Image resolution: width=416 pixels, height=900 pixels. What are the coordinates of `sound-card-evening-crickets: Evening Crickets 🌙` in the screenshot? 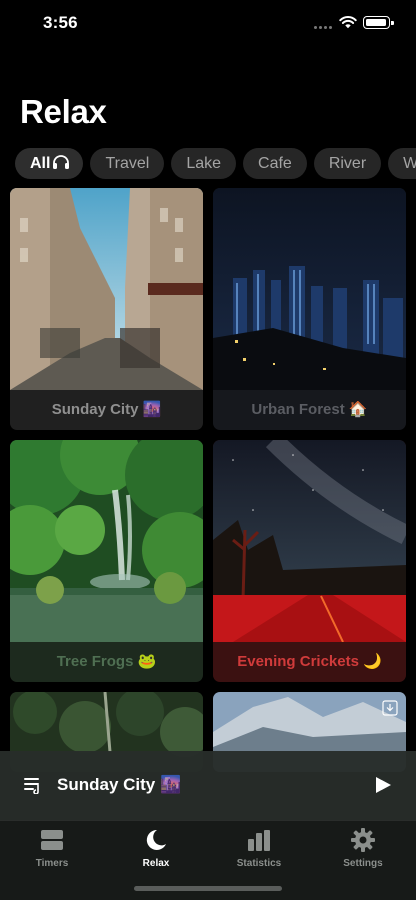 It's located at (309, 561).